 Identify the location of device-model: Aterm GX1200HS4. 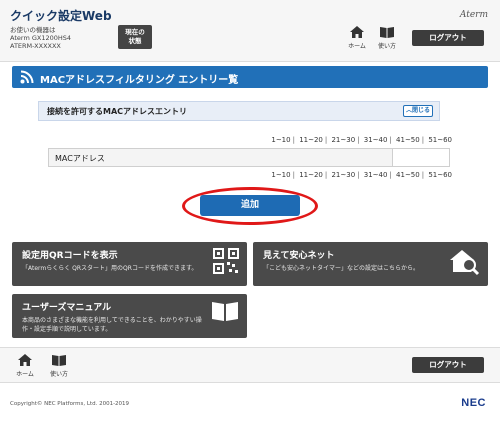
(41, 38).